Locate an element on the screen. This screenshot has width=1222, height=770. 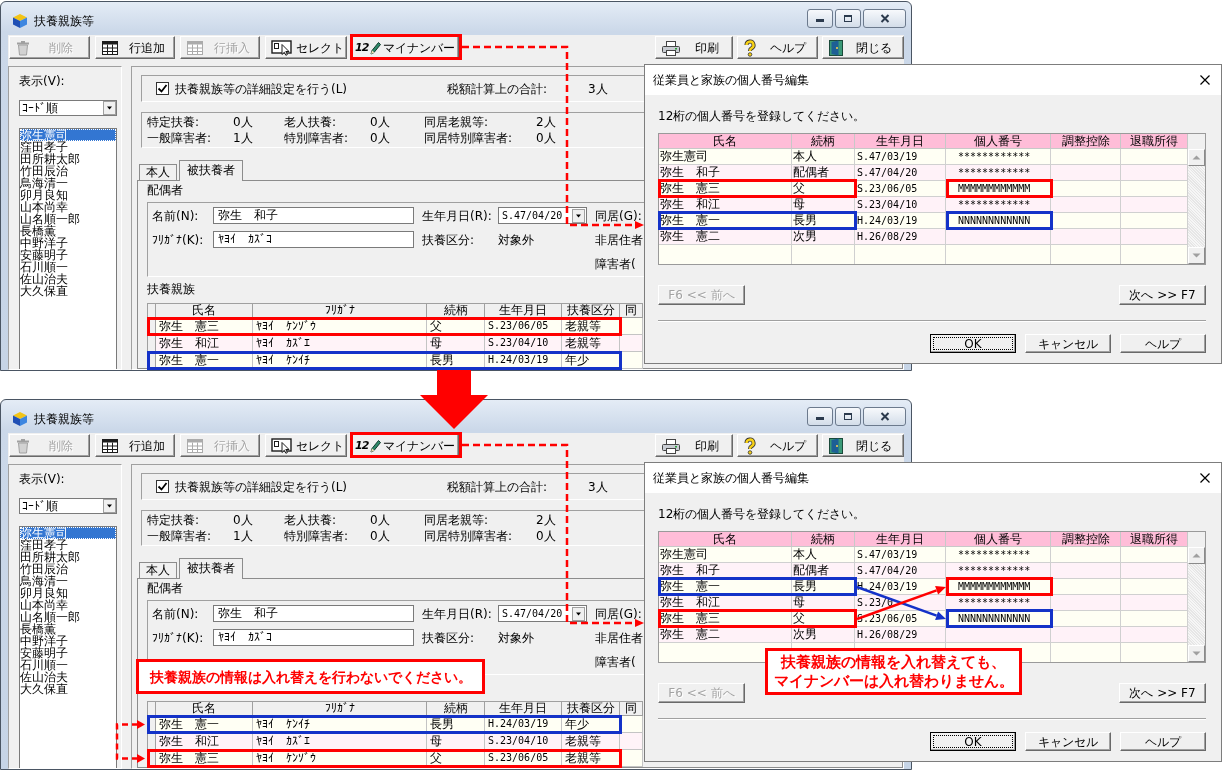
check-icon is located at coordinates (162, 88).